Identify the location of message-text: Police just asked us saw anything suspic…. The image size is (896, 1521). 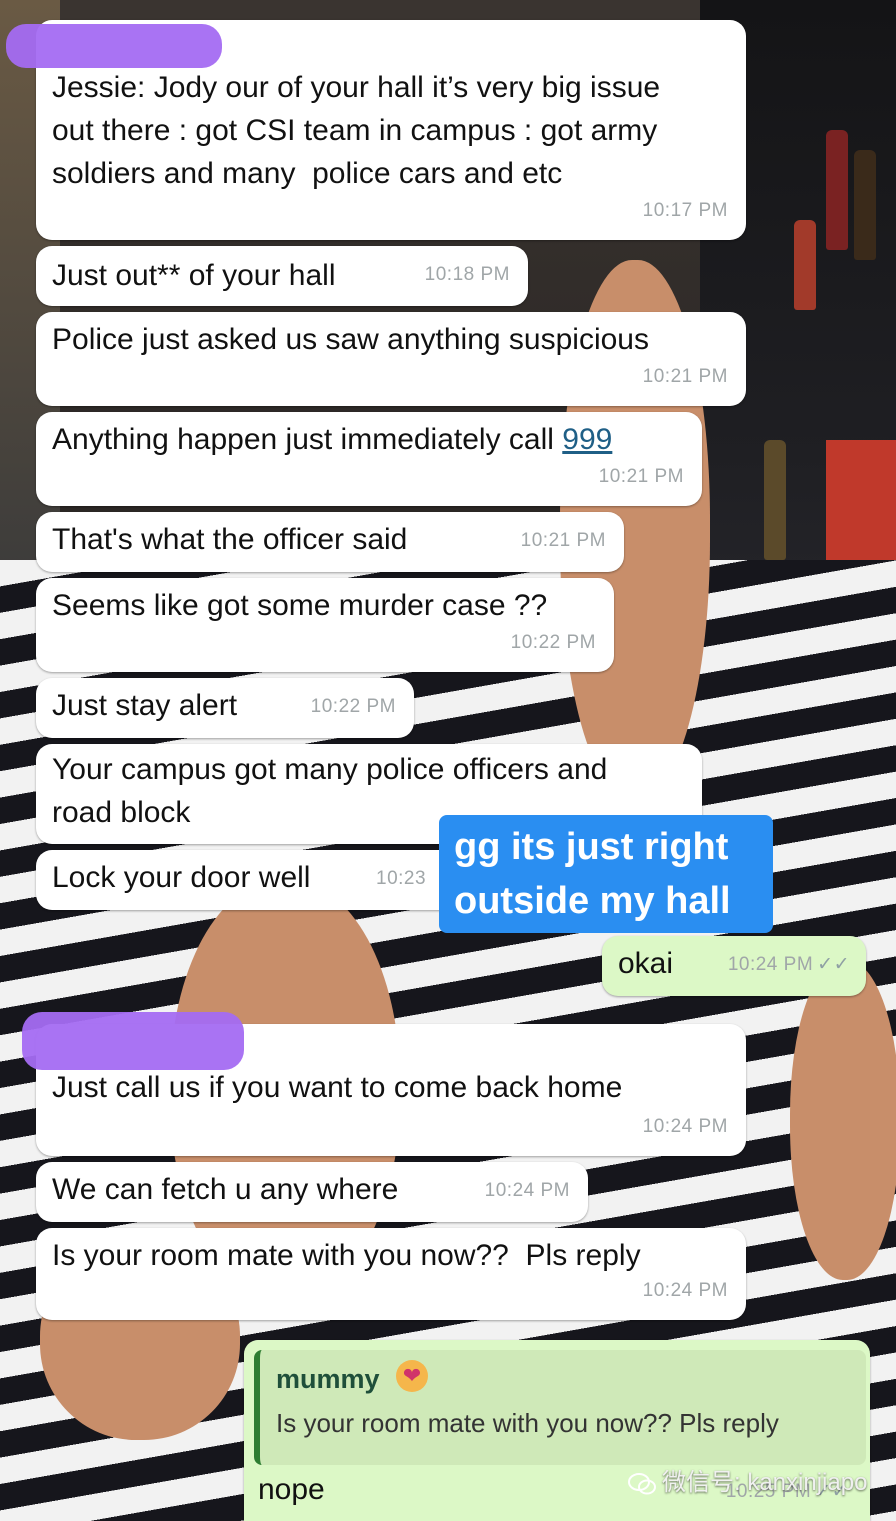
(350, 339).